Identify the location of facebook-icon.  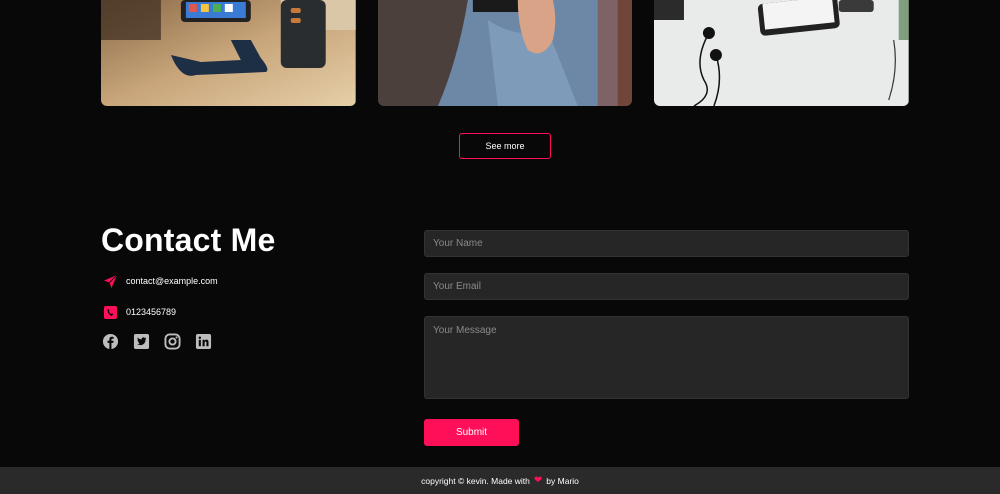
(110, 341).